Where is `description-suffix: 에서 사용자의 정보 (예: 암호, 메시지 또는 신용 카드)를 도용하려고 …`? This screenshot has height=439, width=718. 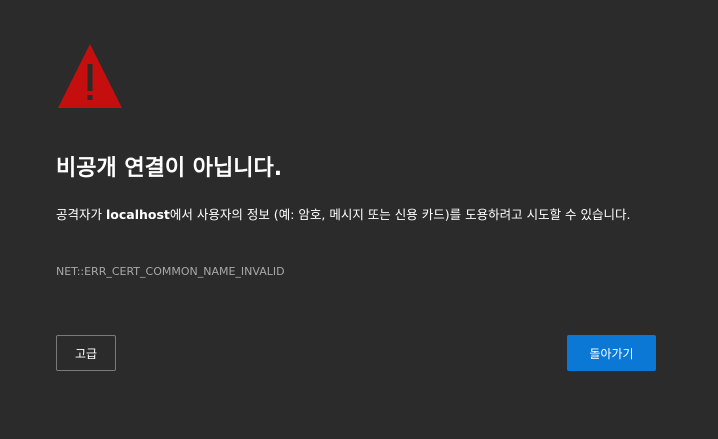 description-suffix: 에서 사용자의 정보 (예: 암호, 메시지 또는 신용 카드)를 도용하려고 … is located at coordinates (400, 214).